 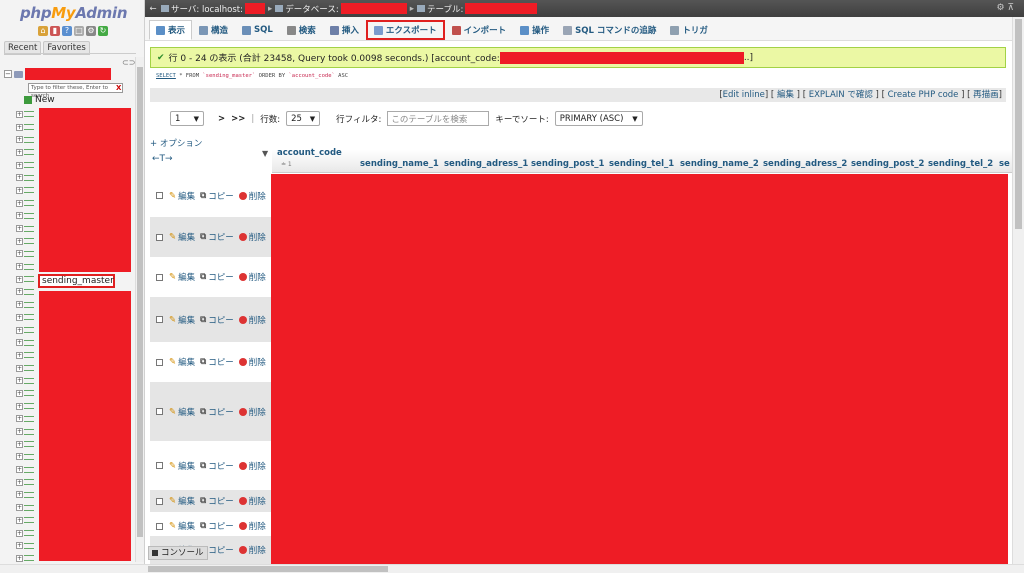 What do you see at coordinates (221, 119) in the screenshot?
I see `next-page-button: >` at bounding box center [221, 119].